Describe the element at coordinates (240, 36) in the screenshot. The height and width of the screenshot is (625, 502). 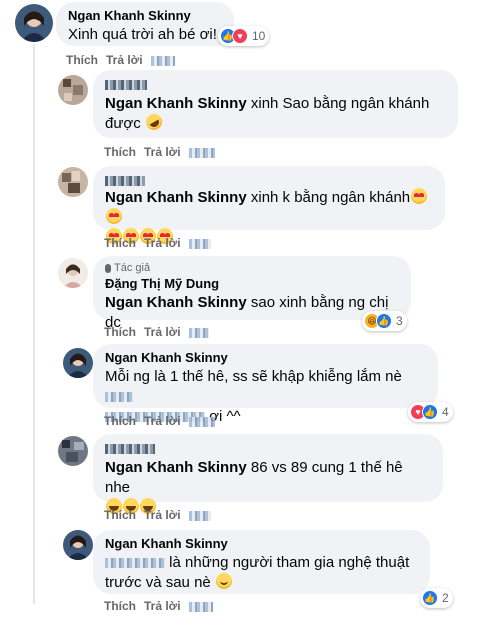
I see `love-icon: ♥` at that location.